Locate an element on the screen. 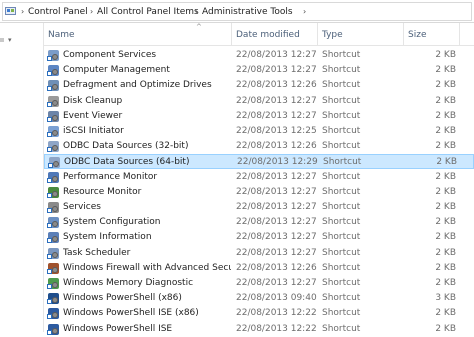 The image size is (474, 337). odbc-32-icon is located at coordinates (53, 146).